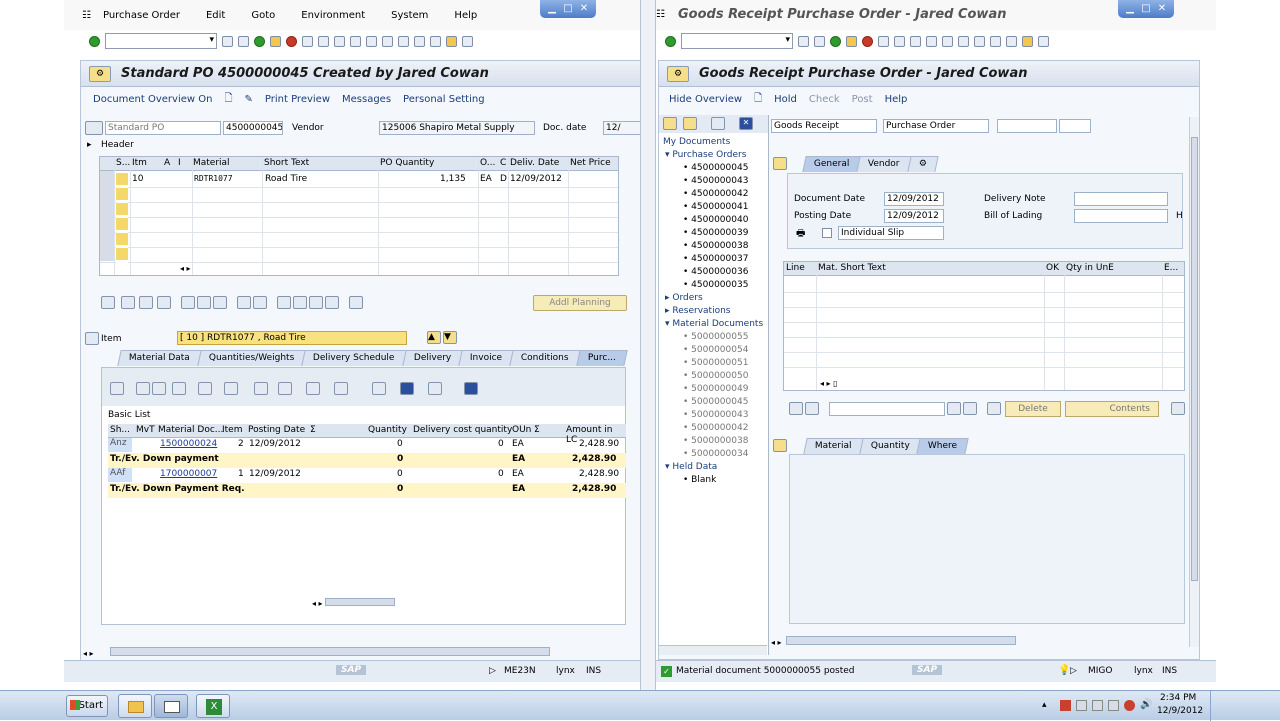 Image resolution: width=1280 pixels, height=721 pixels. What do you see at coordinates (715, 363) in the screenshot?
I see `tree-md-item: • 5000000051` at bounding box center [715, 363].